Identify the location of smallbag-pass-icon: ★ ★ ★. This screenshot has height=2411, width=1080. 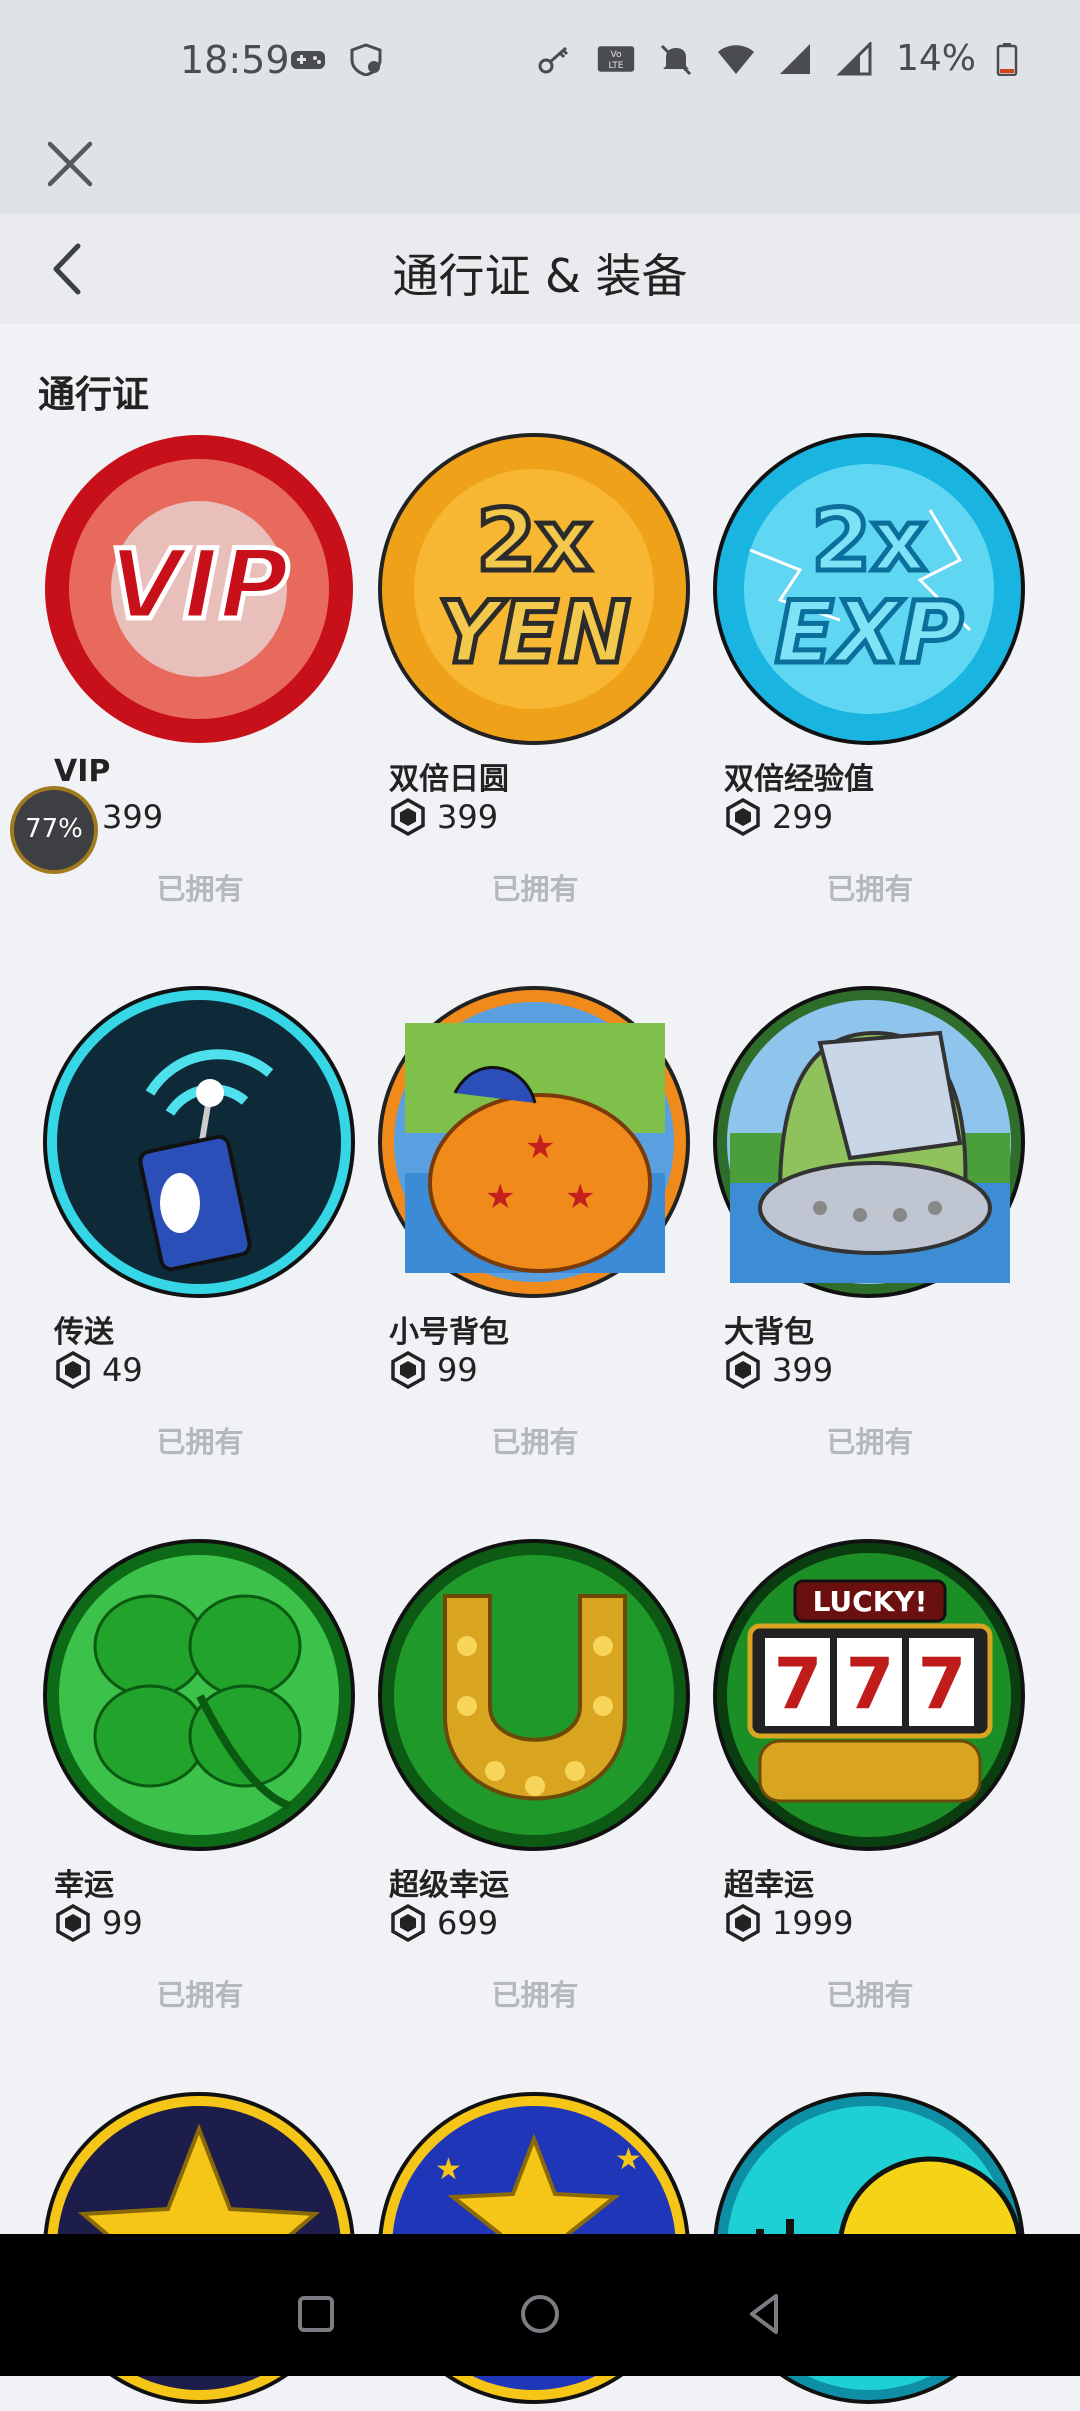
(534, 1142).